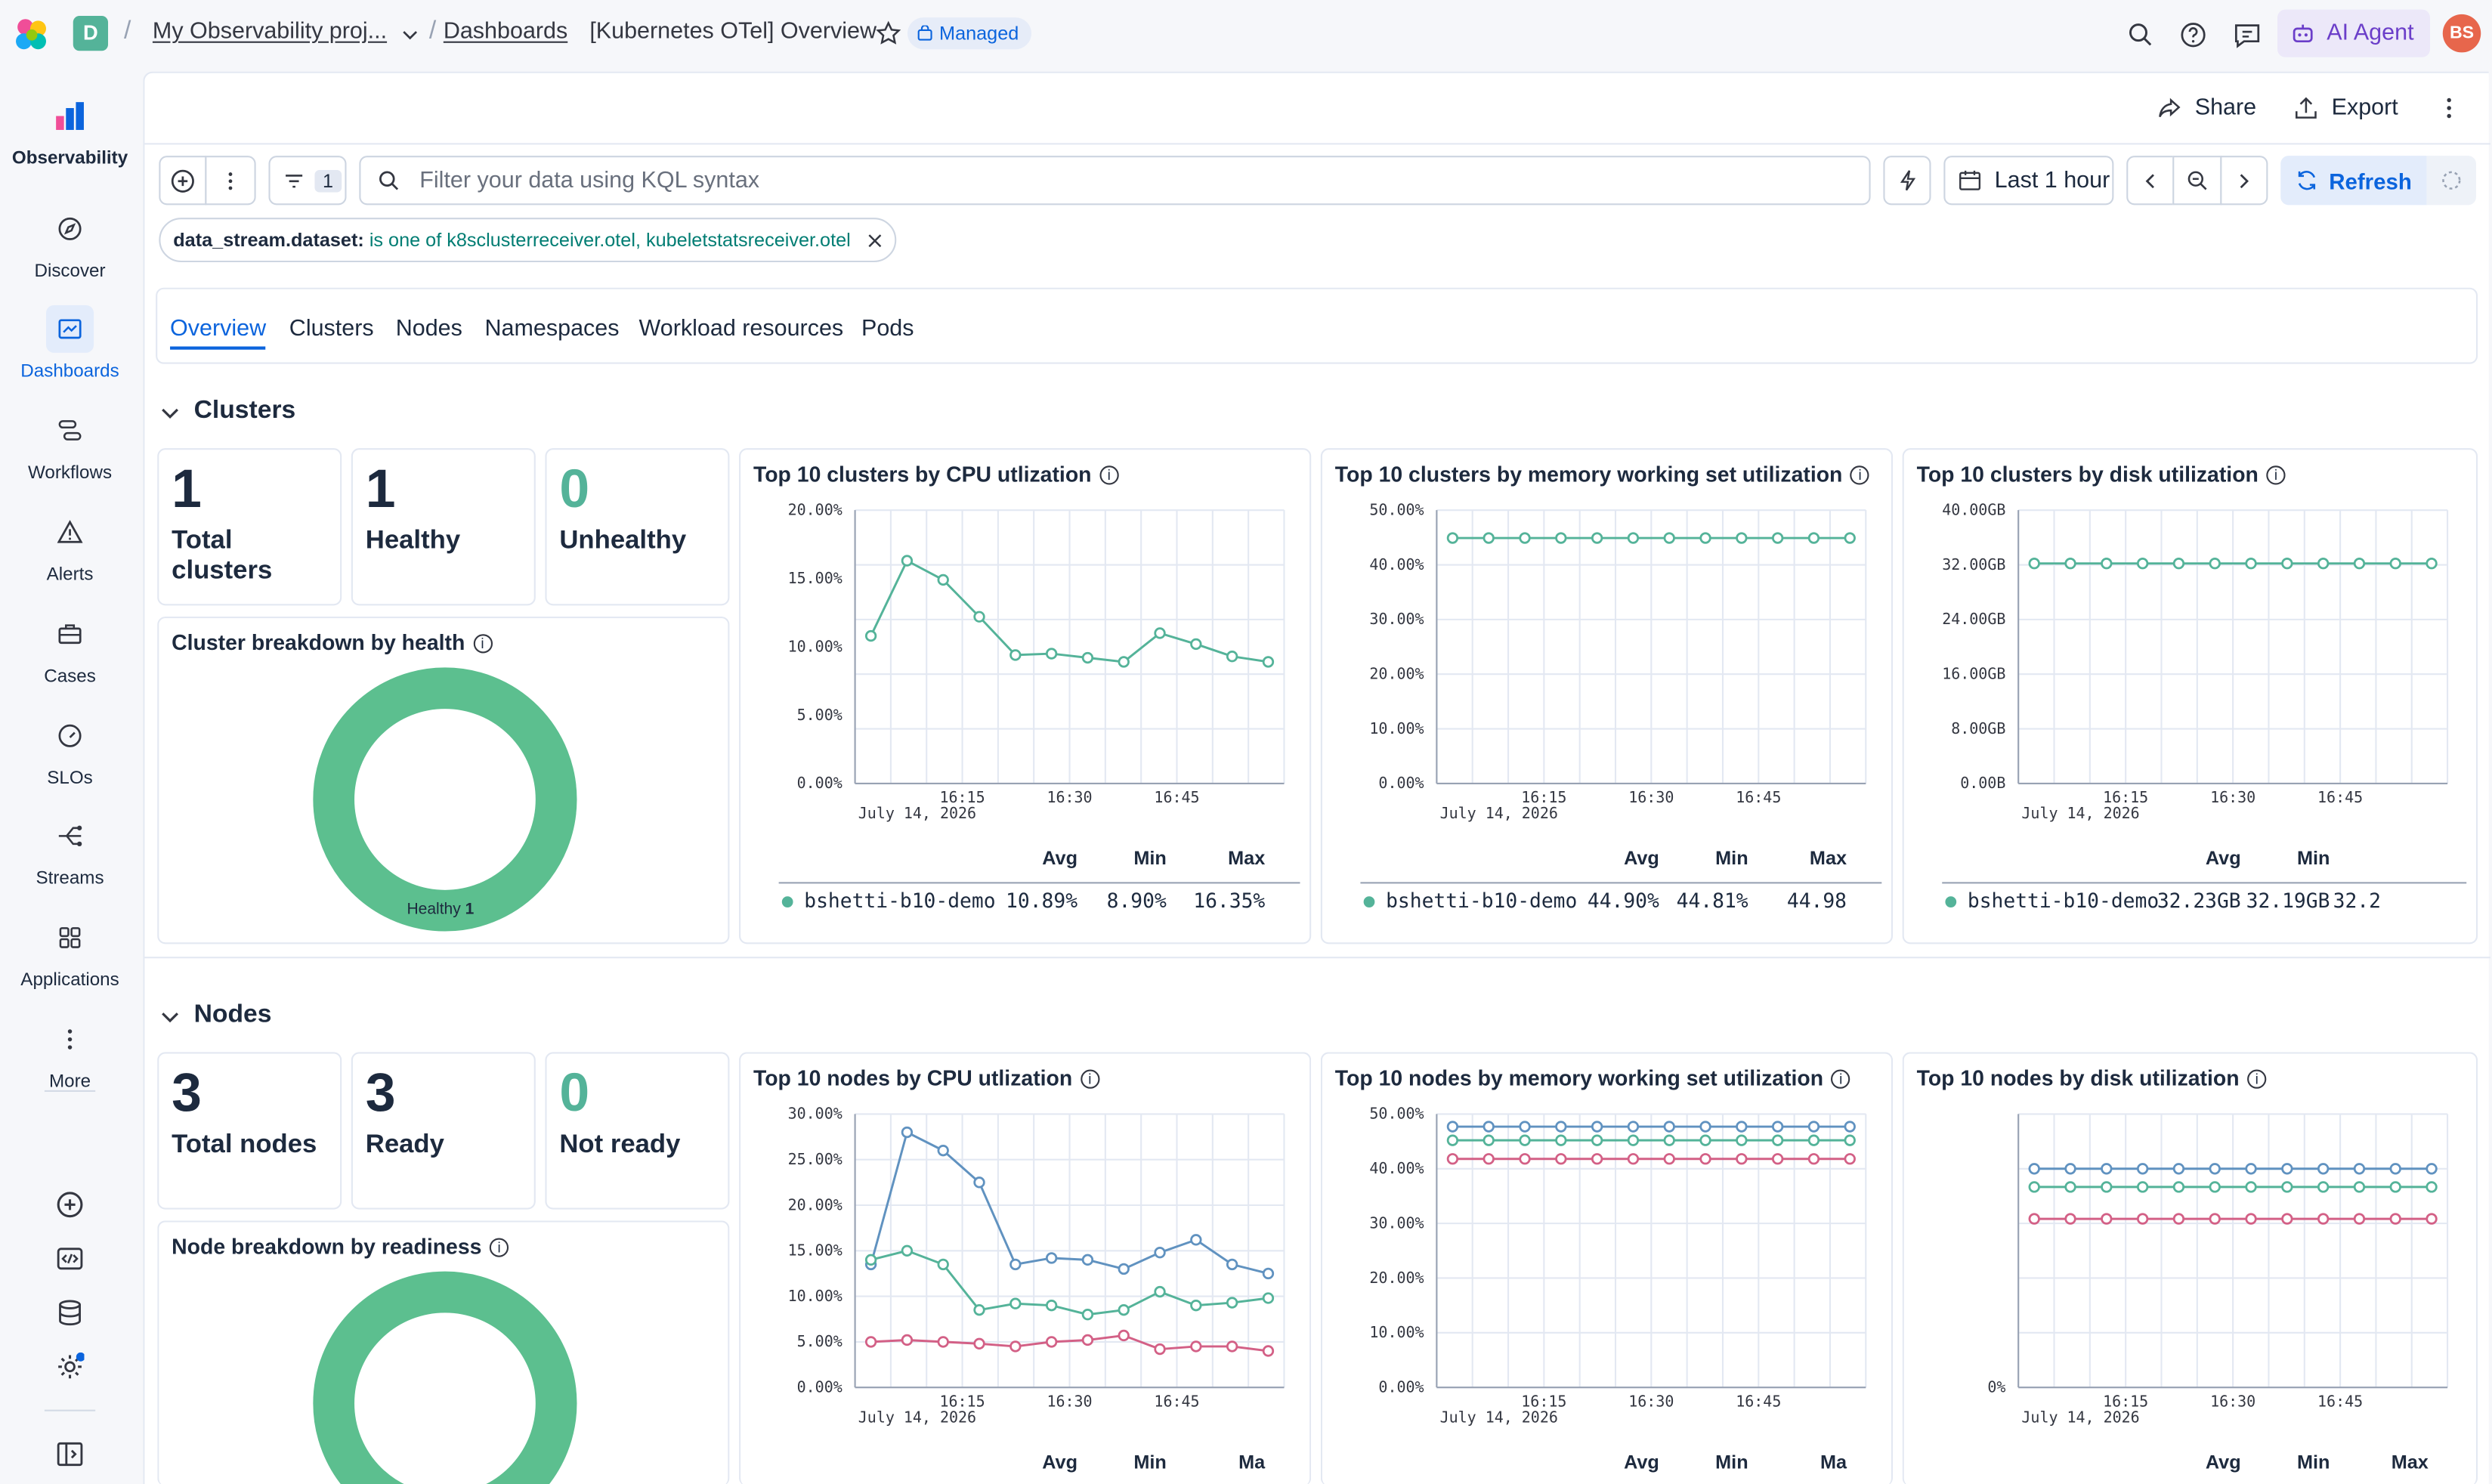  What do you see at coordinates (887, 329) in the screenshot?
I see `tab-pods: Pods` at bounding box center [887, 329].